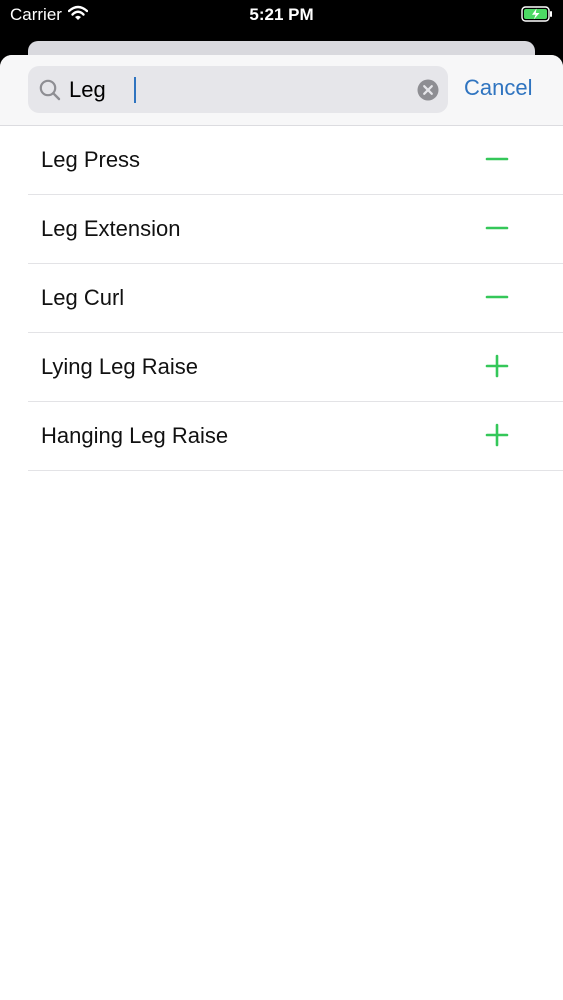 This screenshot has width=563, height=1000. I want to click on exercise-label: Hanging Leg Raise, so click(135, 435).